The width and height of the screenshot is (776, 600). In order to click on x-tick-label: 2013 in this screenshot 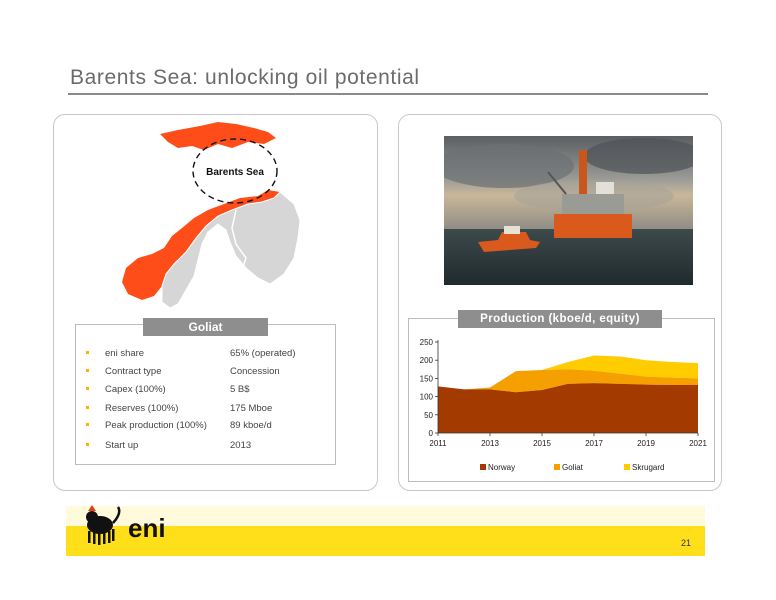, I will do `click(490, 443)`.